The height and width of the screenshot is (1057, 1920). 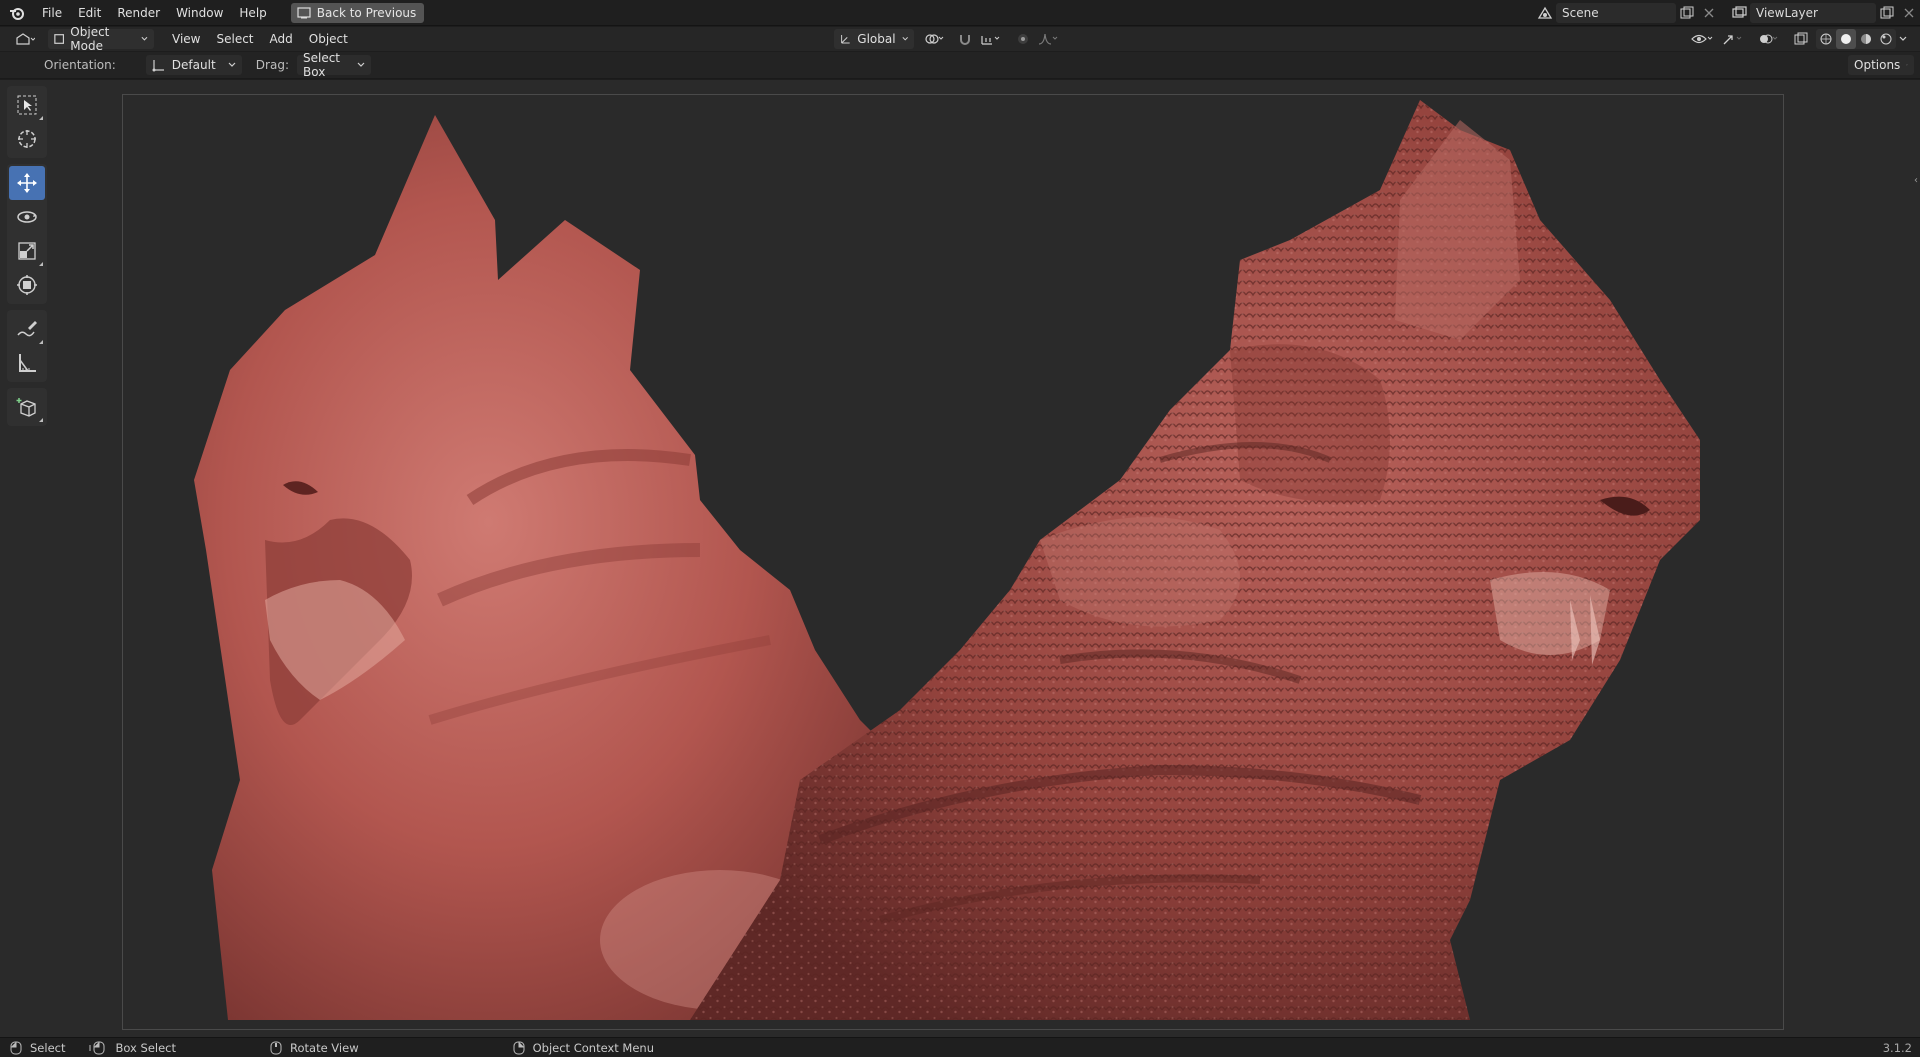 I want to click on transform-tool-icon, so click(x=27, y=285).